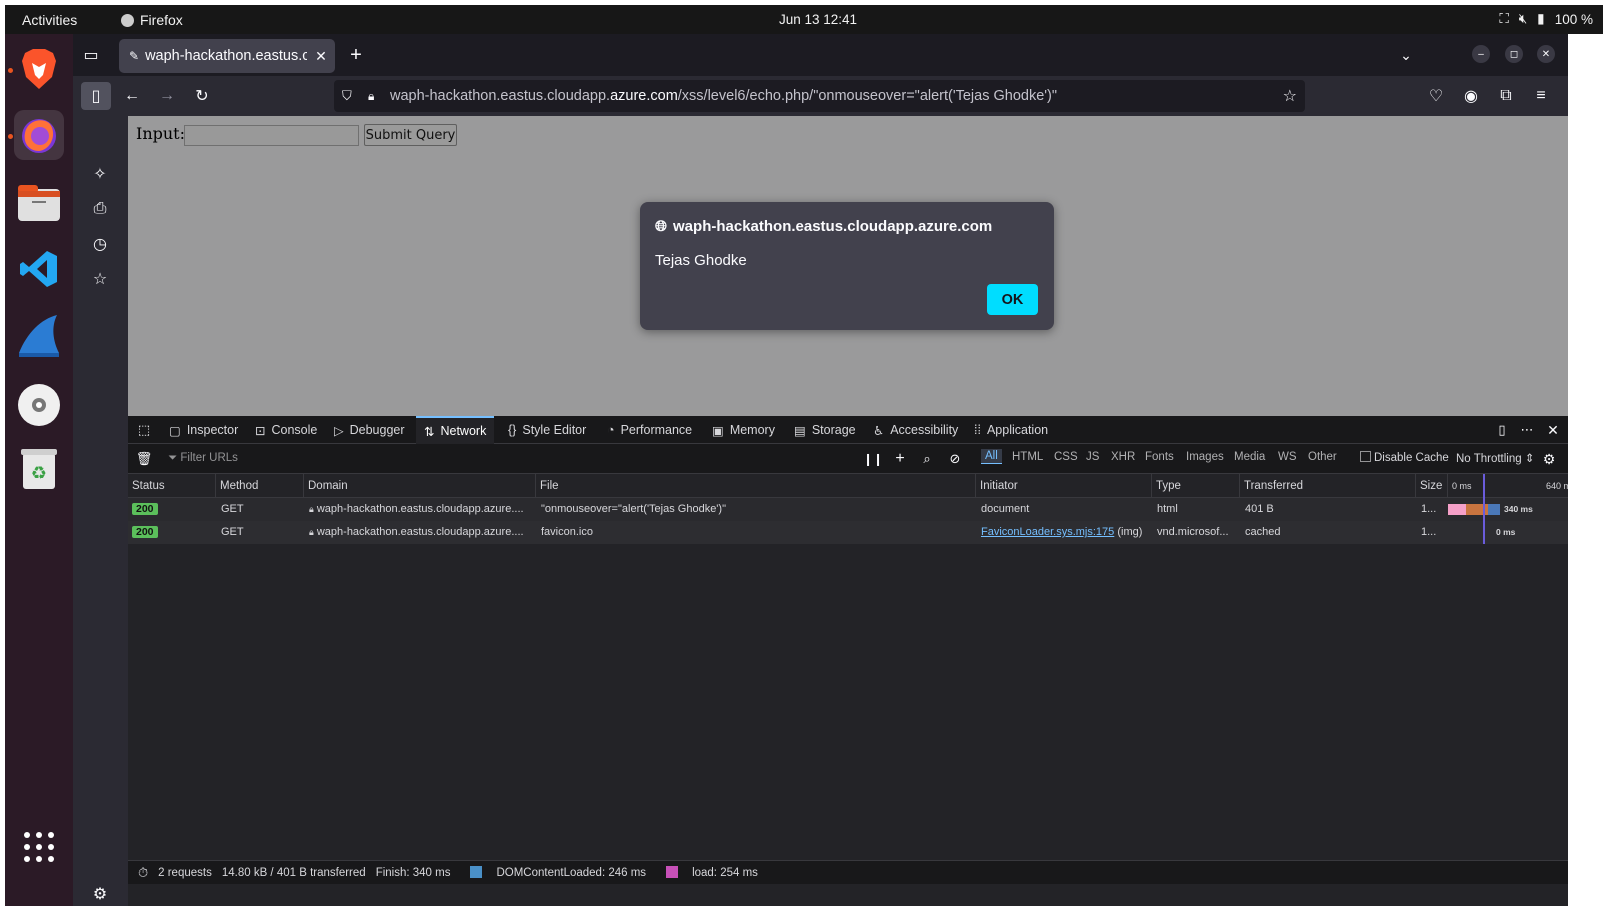  Describe the element at coordinates (100, 279) in the screenshot. I see `bookmarks-icon: ☆` at that location.